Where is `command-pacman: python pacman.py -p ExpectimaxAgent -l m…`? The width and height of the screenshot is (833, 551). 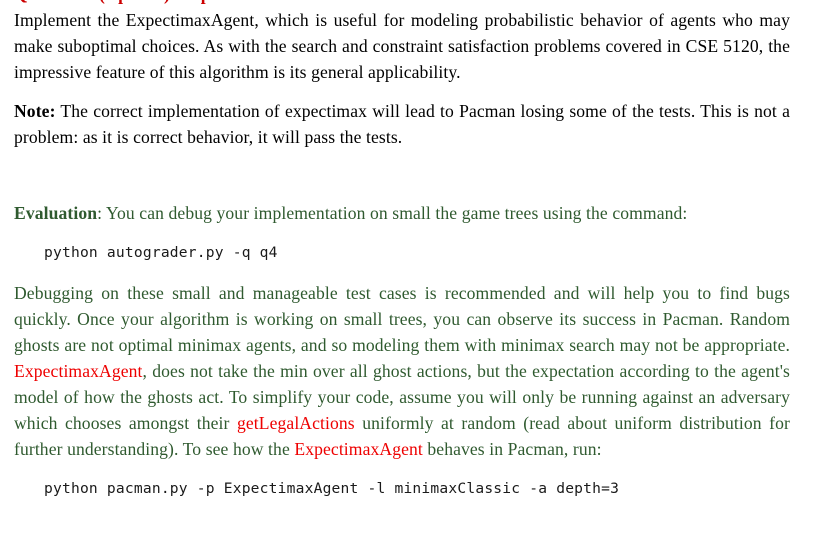
command-pacman: python pacman.py -p ExpectimaxAgent -l m… is located at coordinates (402, 489).